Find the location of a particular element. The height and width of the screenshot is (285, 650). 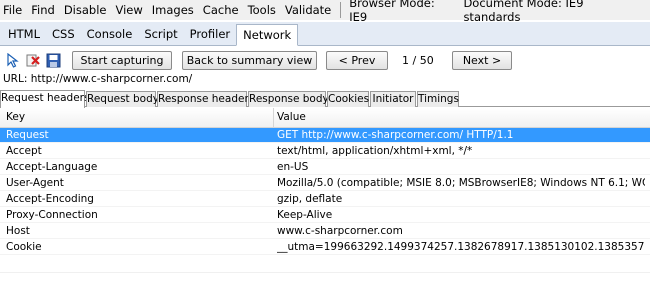

devtools-tab-strip: HTML CSS Console Script Profiler Network is located at coordinates (325, 34).